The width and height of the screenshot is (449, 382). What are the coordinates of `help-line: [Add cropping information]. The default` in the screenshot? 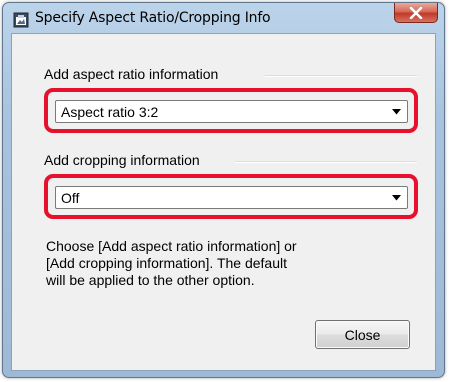 It's located at (167, 263).